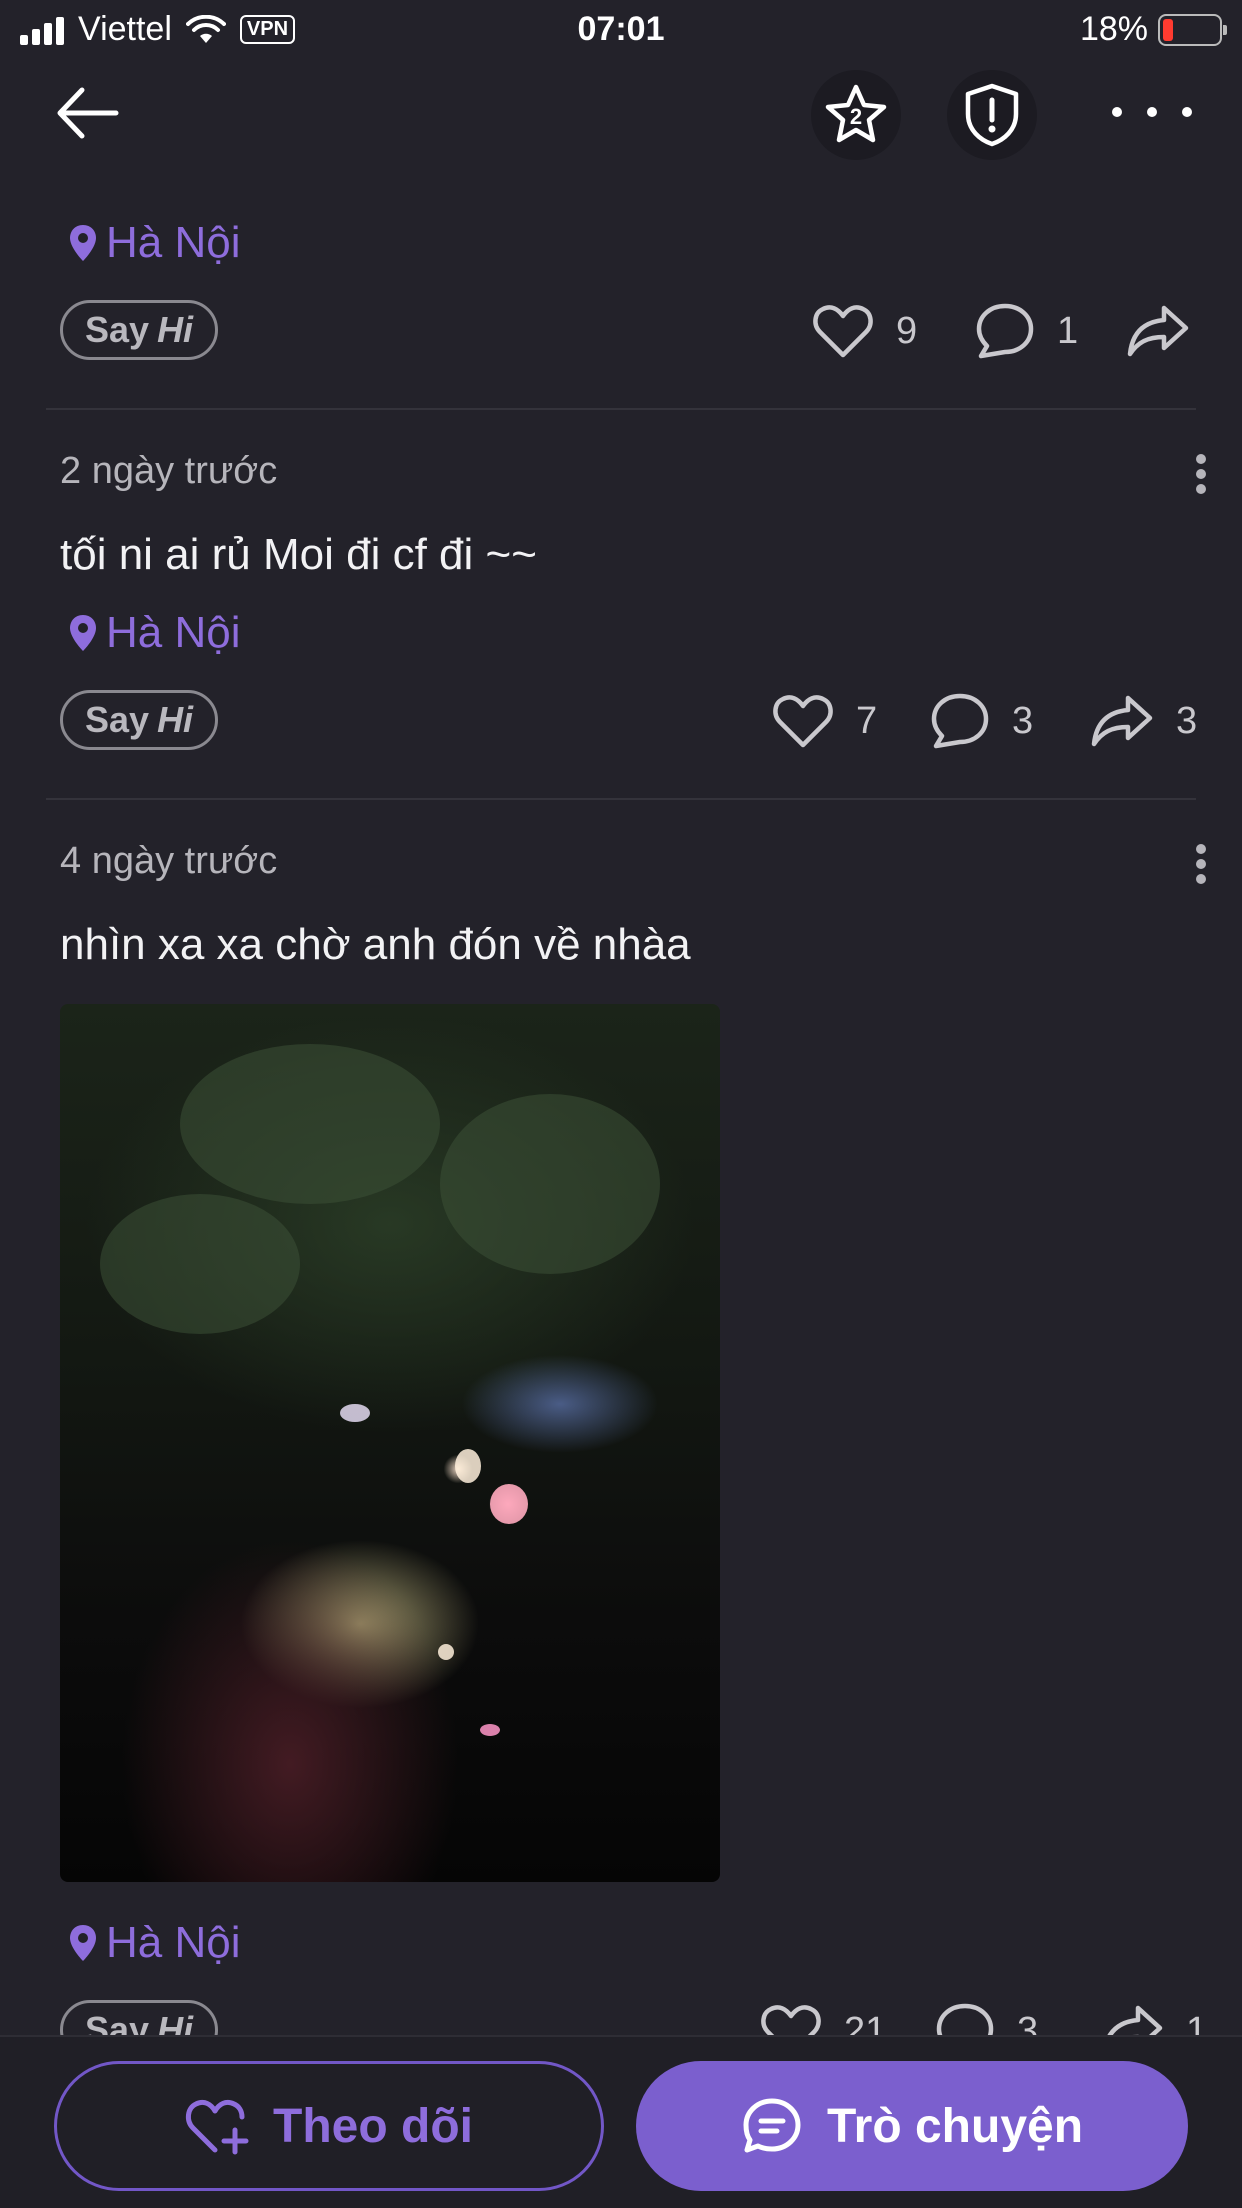  Describe the element at coordinates (1187, 720) in the screenshot. I see `share-count: 3` at that location.